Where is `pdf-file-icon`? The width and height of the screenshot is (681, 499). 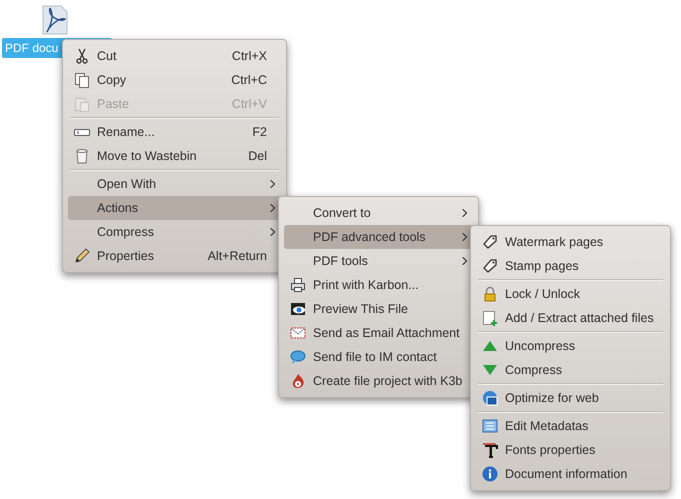 pdf-file-icon is located at coordinates (55, 20).